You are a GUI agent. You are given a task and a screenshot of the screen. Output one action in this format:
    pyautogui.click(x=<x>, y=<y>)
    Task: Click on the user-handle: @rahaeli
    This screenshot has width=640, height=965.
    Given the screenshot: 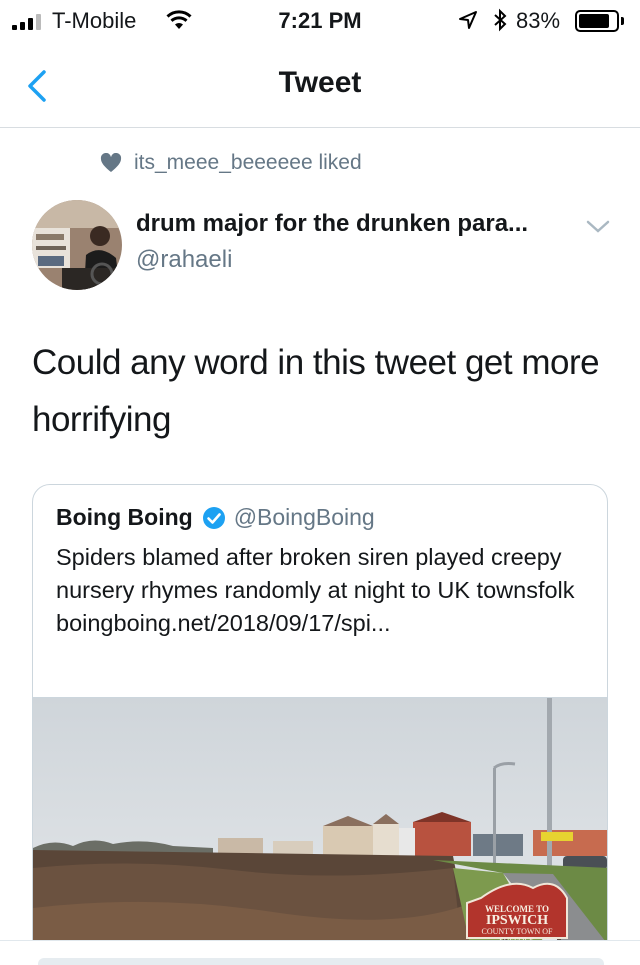 What is the action you would take?
    pyautogui.click(x=184, y=260)
    